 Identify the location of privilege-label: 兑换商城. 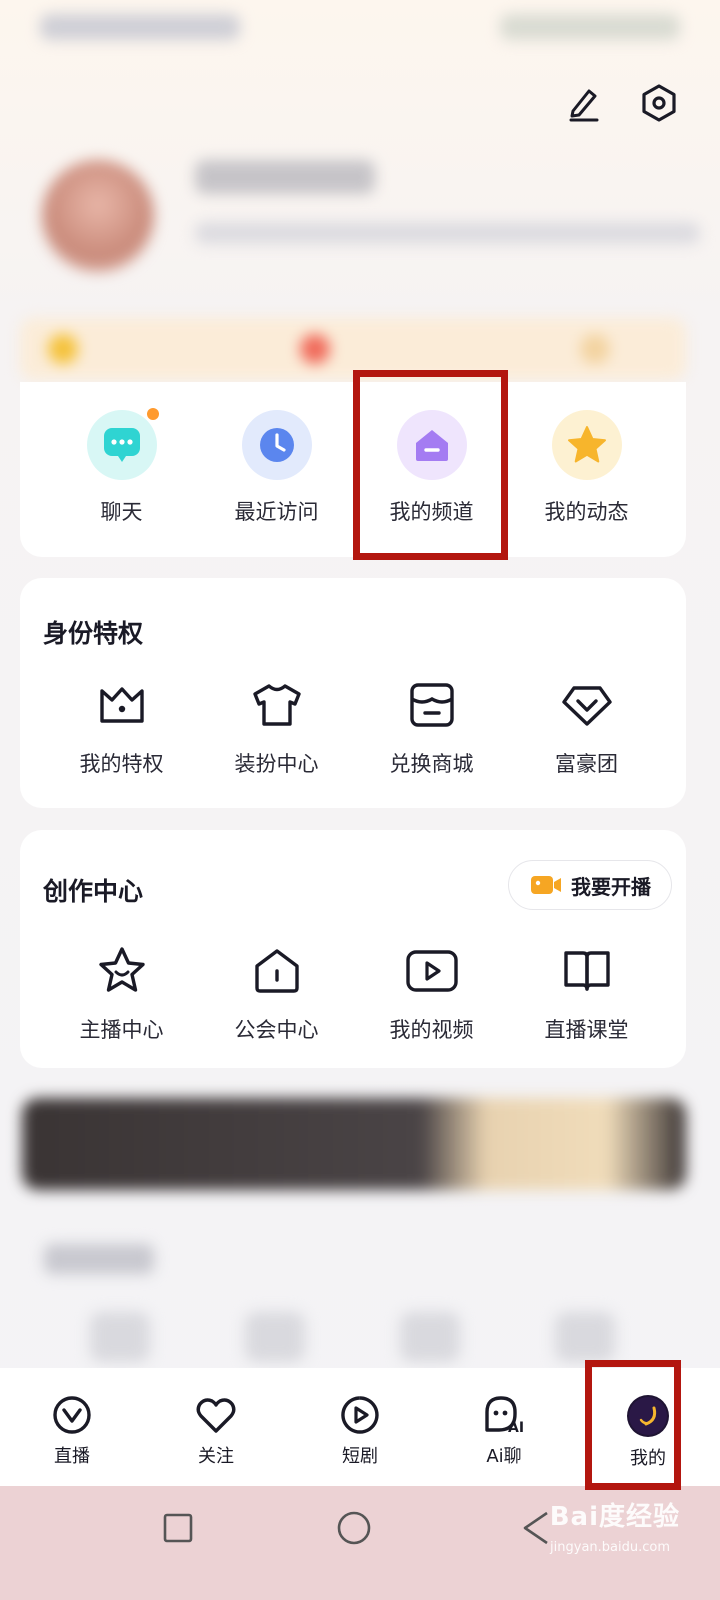
(431, 764).